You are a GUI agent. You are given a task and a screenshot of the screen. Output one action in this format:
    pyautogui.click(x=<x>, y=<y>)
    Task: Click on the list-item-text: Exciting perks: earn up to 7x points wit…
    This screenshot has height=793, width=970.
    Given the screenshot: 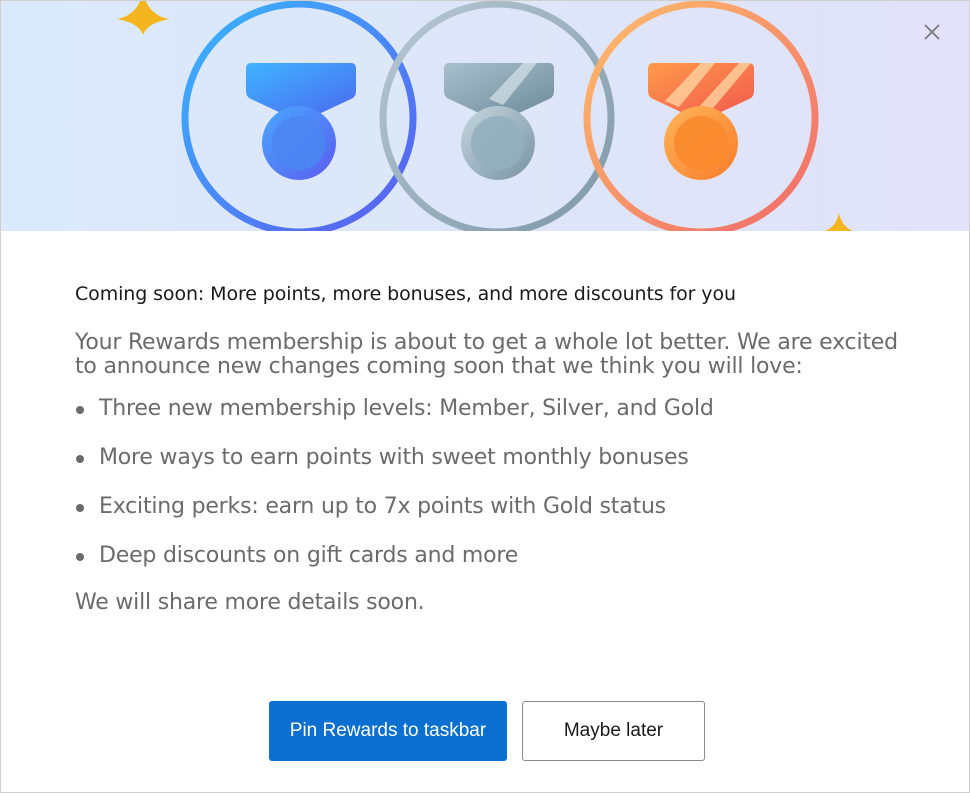 What is the action you would take?
    pyautogui.click(x=382, y=506)
    